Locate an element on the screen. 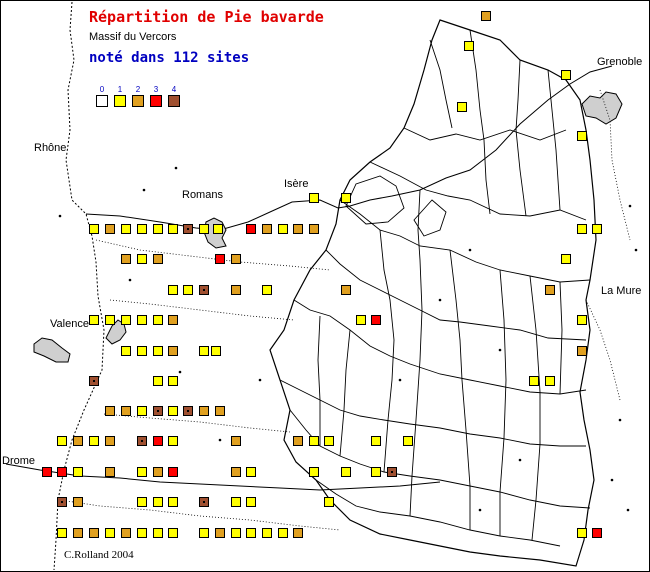  place-rhone: Rhône is located at coordinates (50, 148).